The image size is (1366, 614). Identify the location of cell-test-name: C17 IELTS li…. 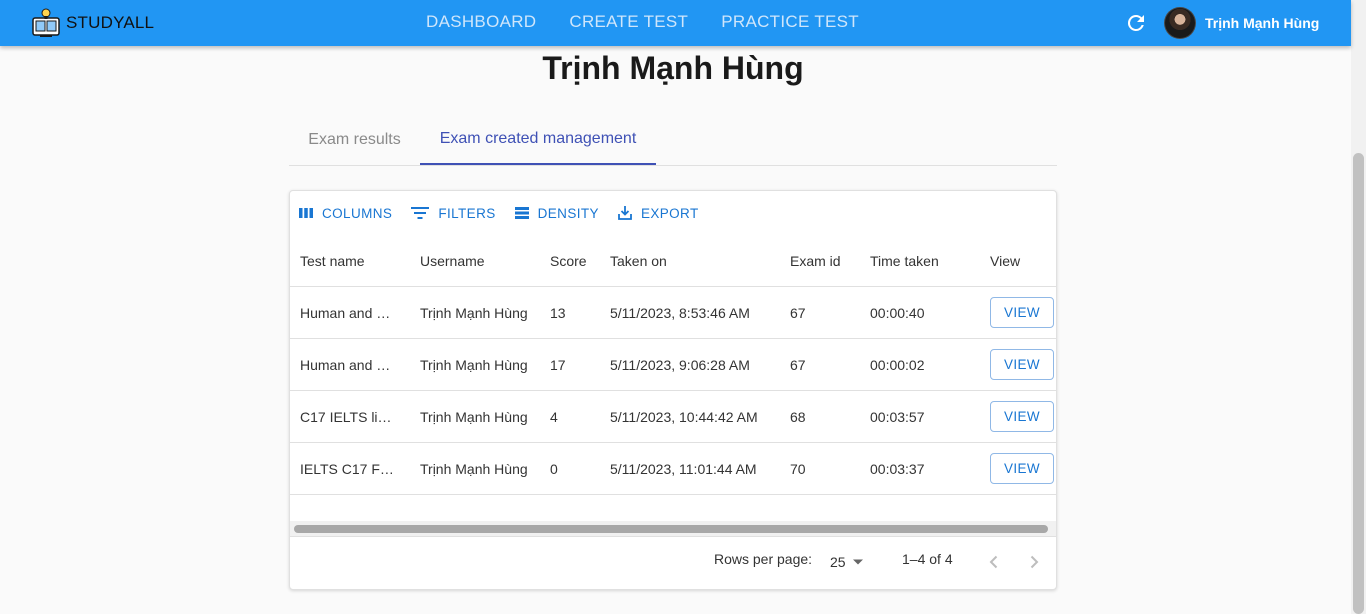
(346, 416).